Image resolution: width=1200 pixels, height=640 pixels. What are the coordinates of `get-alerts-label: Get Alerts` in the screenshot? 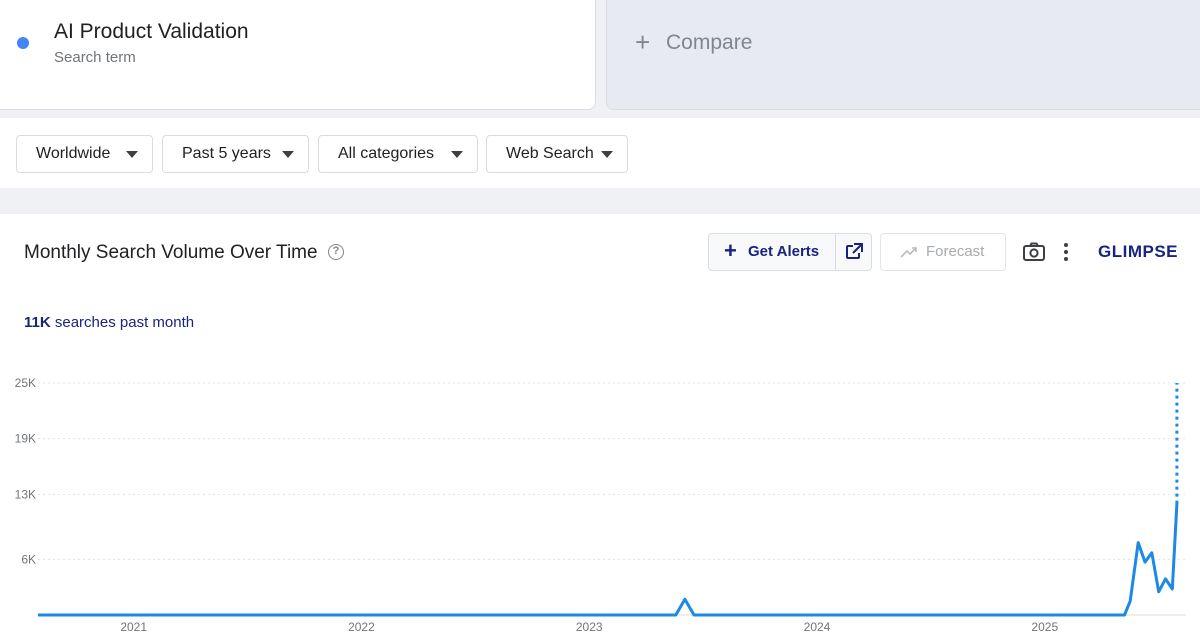 It's located at (784, 251).